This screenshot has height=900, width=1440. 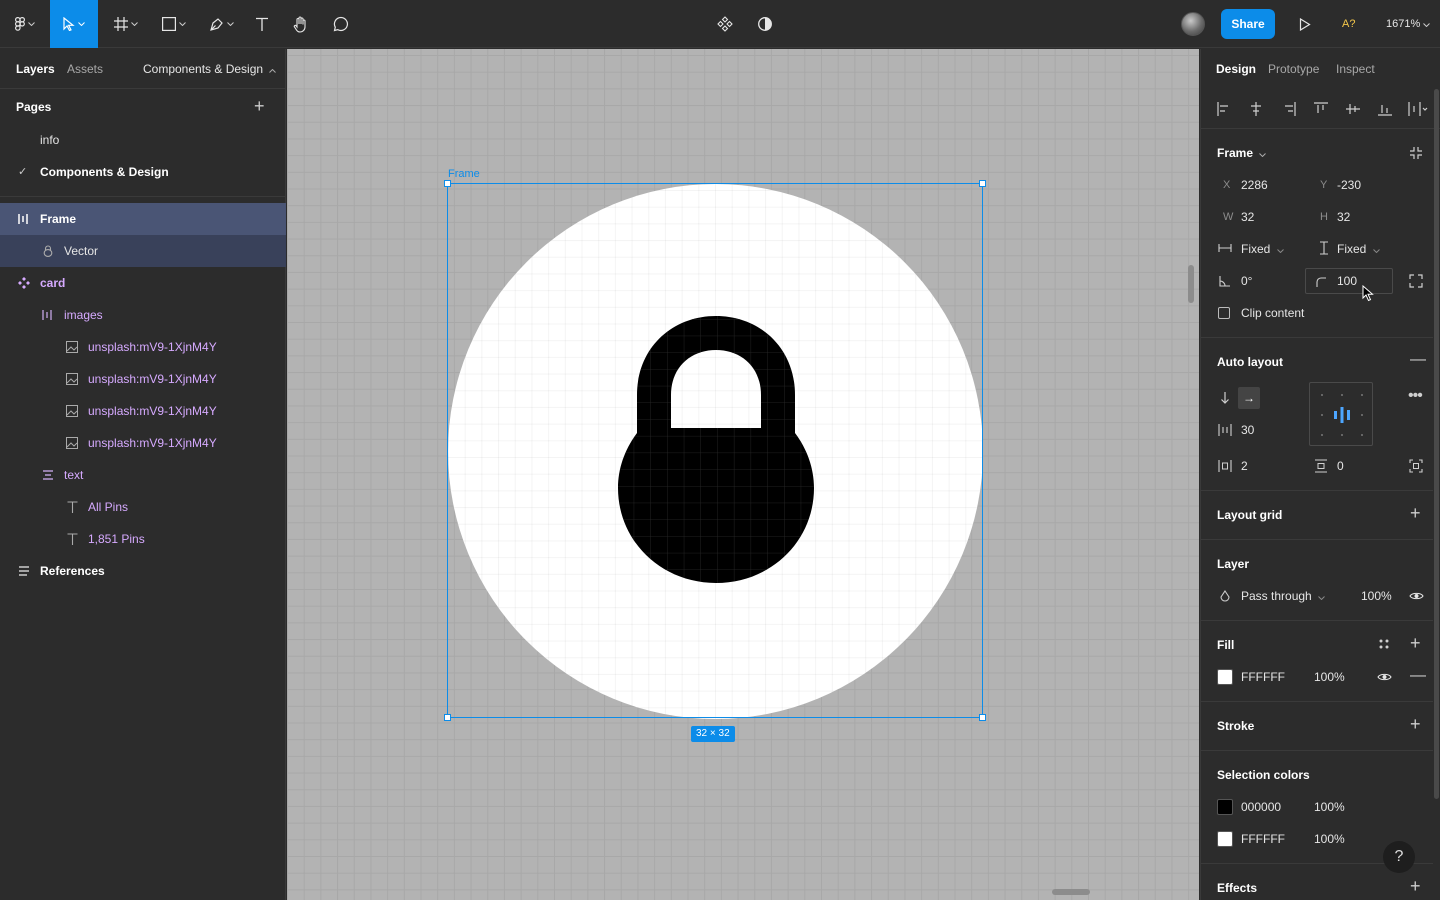 What do you see at coordinates (143, 219) in the screenshot?
I see `layer-frame: Frame` at bounding box center [143, 219].